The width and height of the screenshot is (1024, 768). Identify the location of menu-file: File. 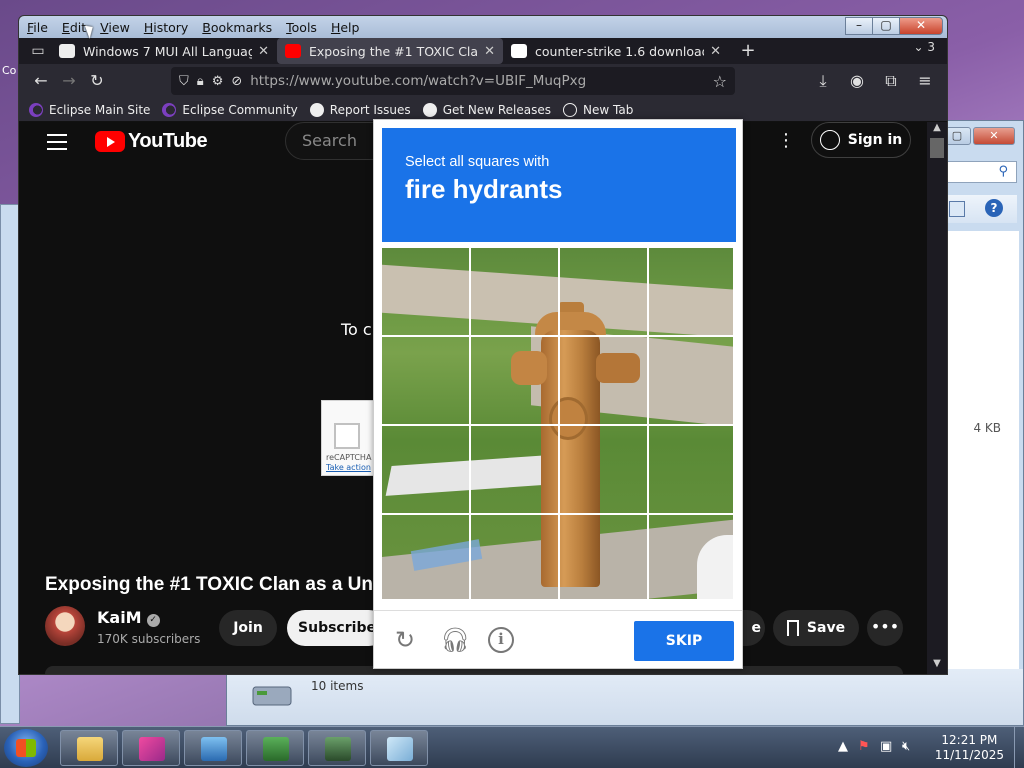
(37, 27).